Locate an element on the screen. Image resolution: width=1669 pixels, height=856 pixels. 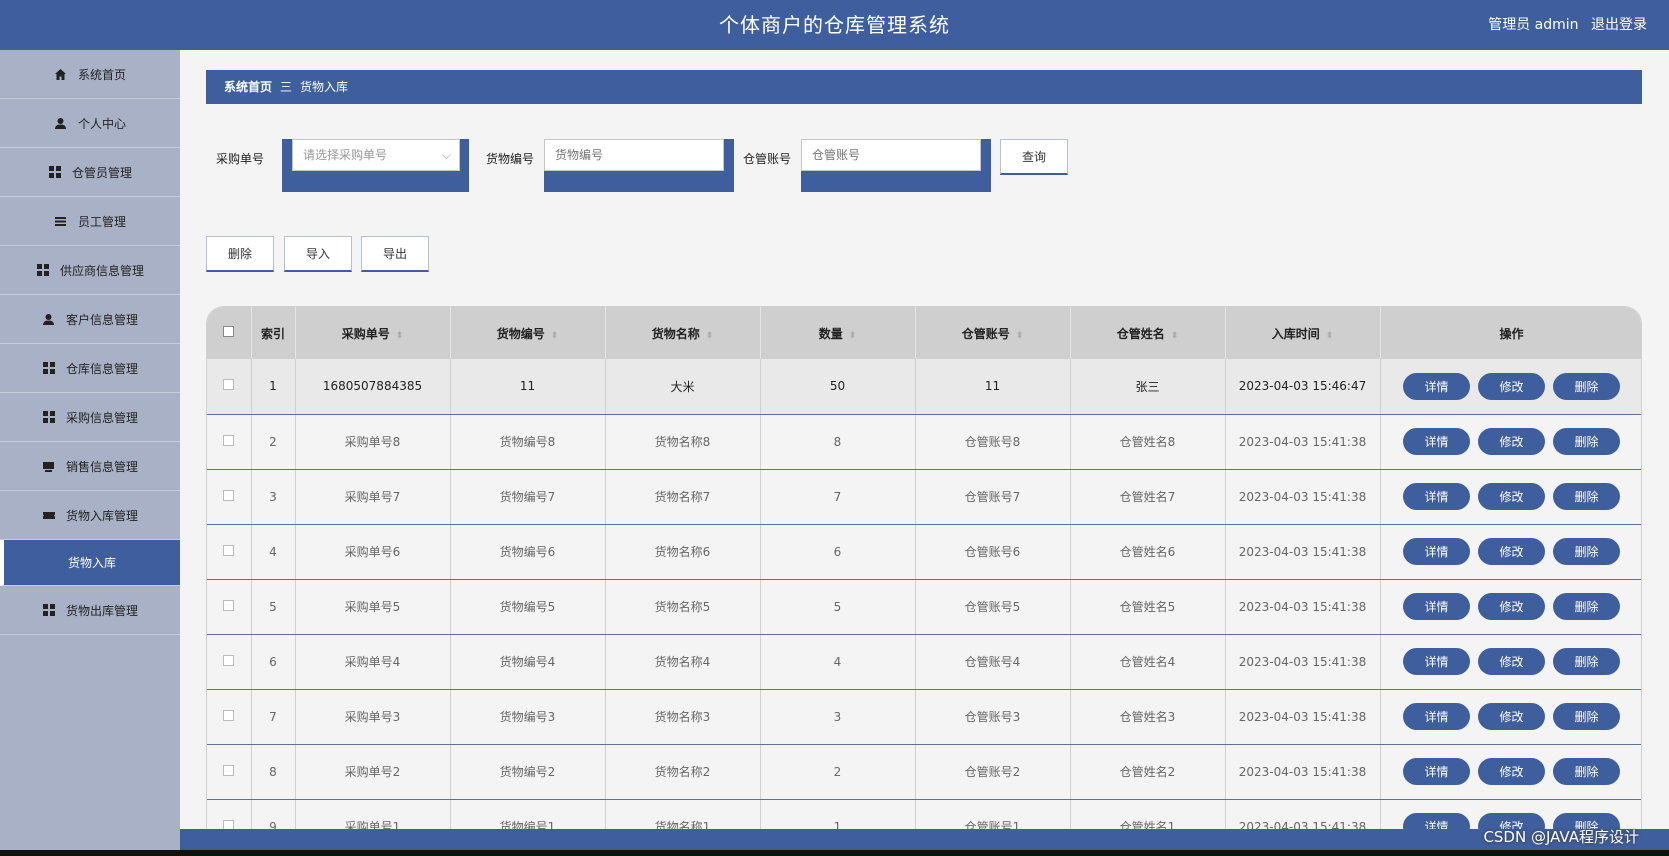
query-button: 查询 is located at coordinates (1034, 157).